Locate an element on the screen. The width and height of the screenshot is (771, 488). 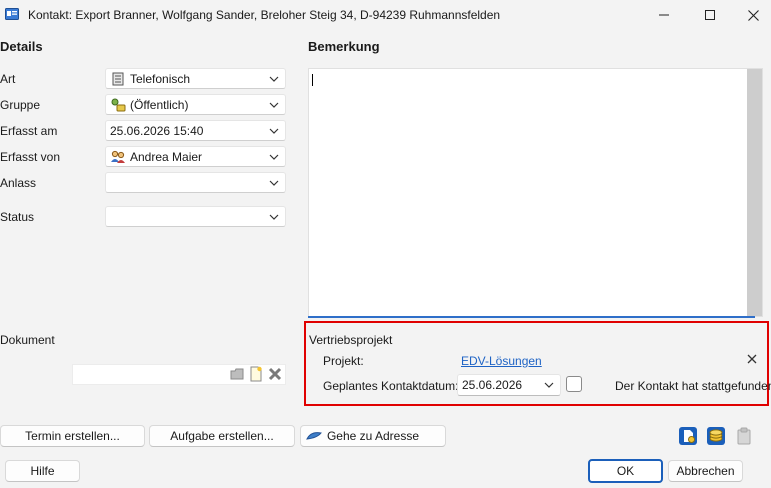
maximize-button is located at coordinates (710, 15).